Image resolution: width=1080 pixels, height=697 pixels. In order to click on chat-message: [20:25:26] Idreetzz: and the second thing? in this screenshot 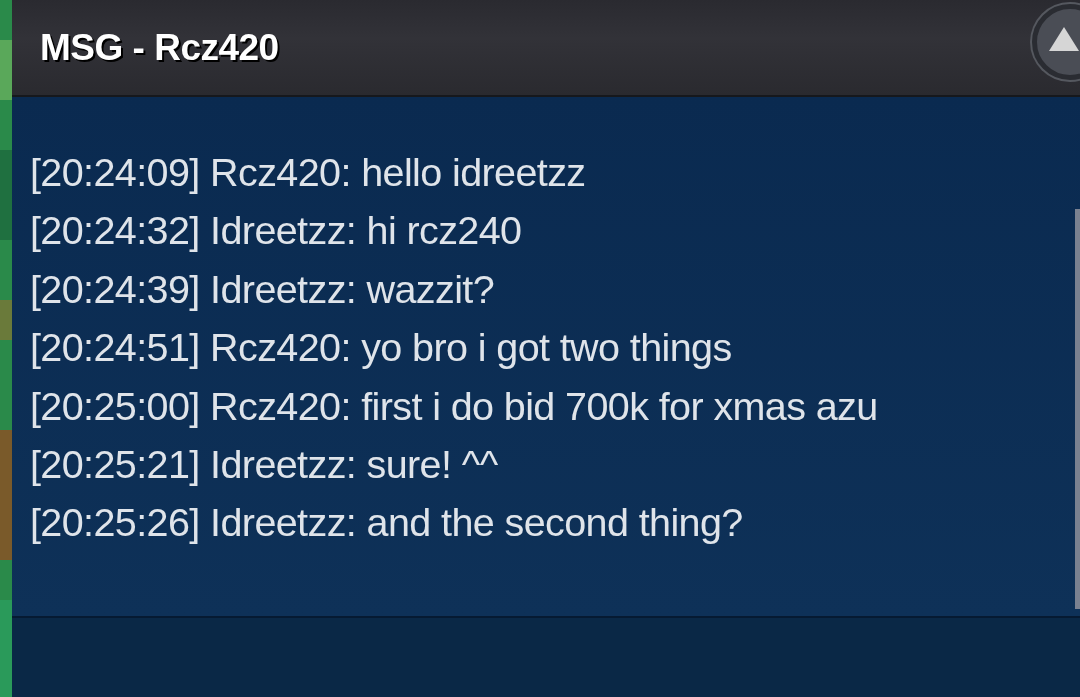, I will do `click(387, 523)`.